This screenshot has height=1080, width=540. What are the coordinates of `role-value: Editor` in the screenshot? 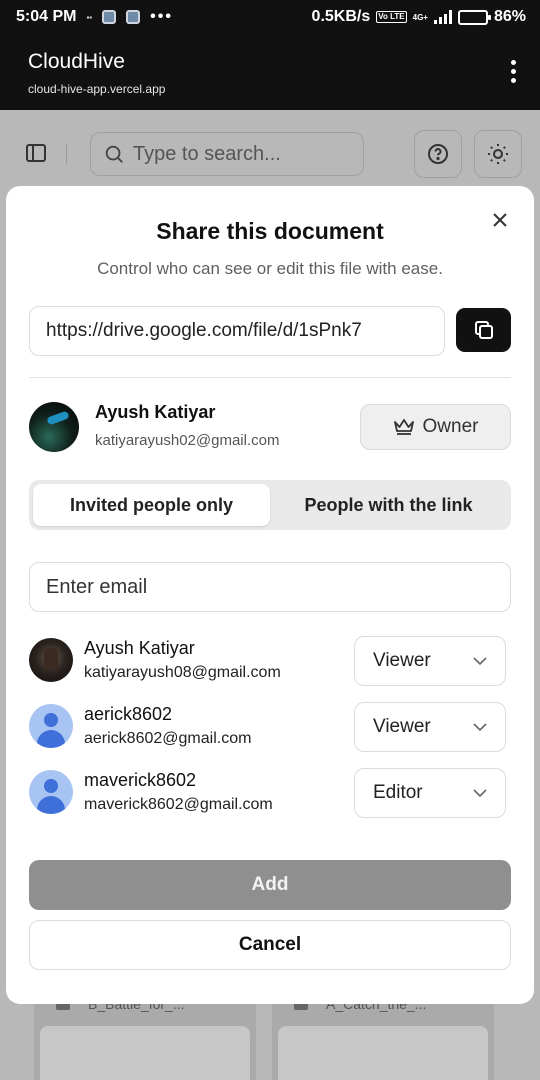 It's located at (398, 792).